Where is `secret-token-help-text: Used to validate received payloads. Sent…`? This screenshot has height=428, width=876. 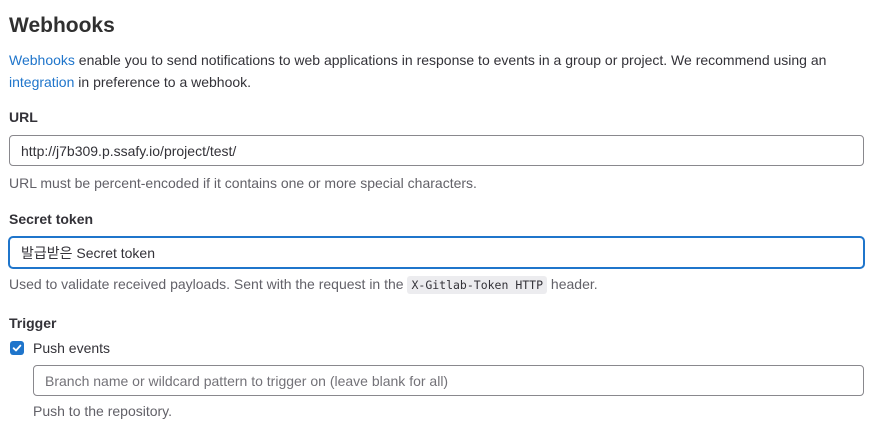 secret-token-help-text: Used to validate received payloads. Sent… is located at coordinates (303, 284).